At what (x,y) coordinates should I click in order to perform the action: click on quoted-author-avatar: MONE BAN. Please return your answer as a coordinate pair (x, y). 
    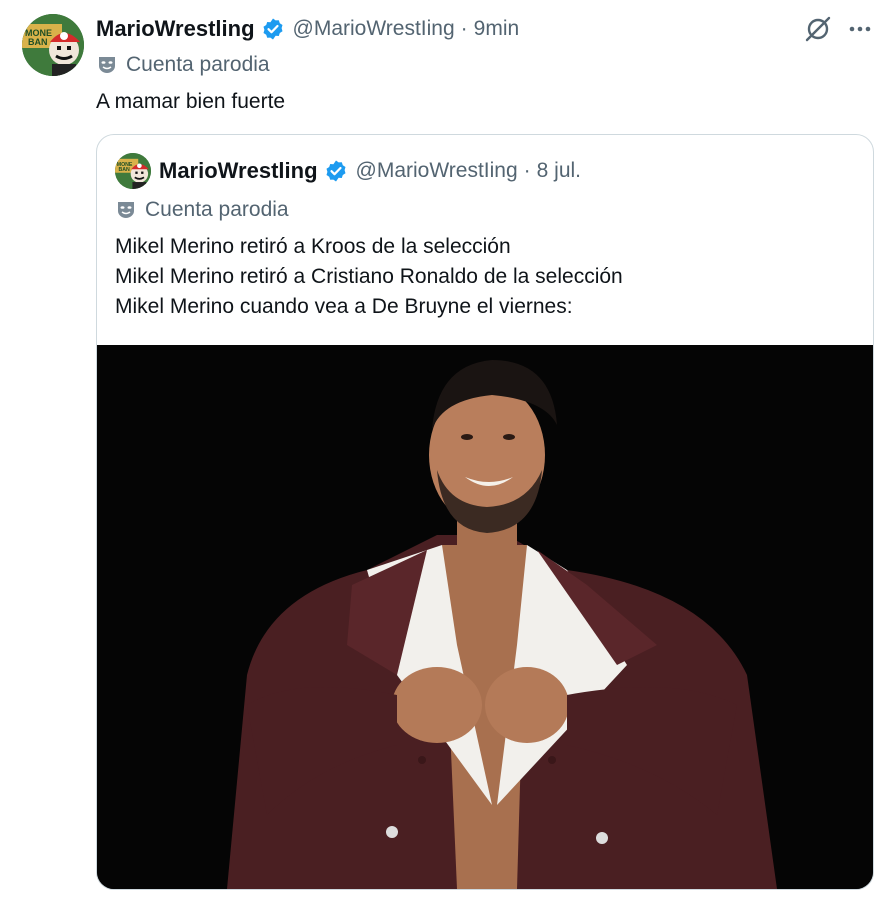
    Looking at the image, I should click on (133, 171).